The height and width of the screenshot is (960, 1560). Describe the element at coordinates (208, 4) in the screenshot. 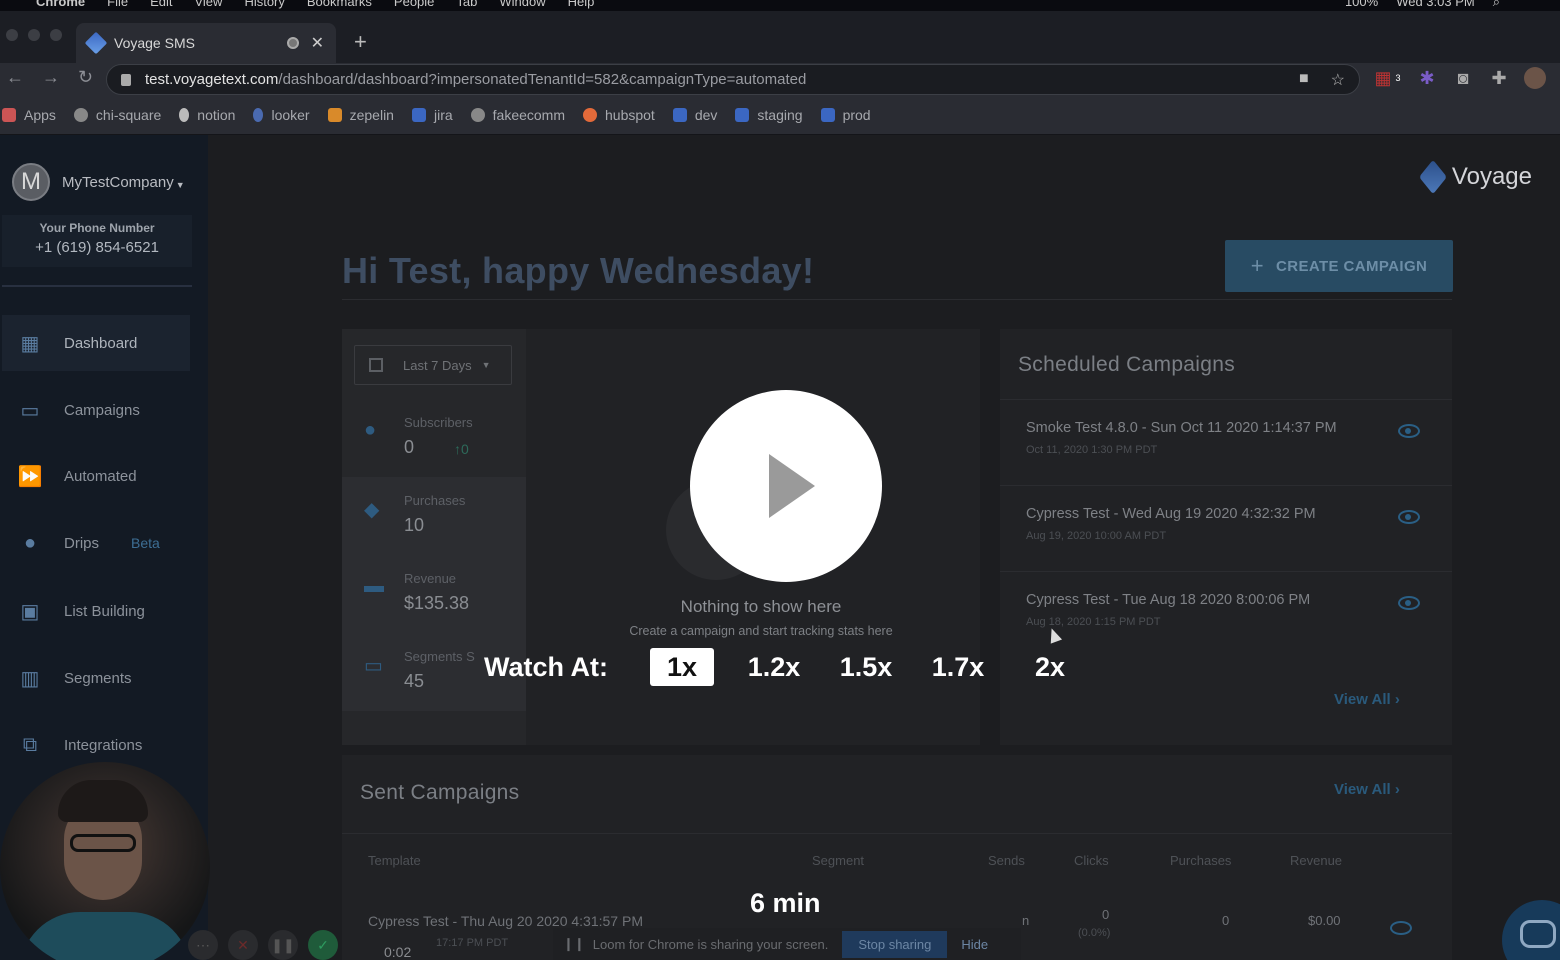

I see `menu-view: View` at that location.